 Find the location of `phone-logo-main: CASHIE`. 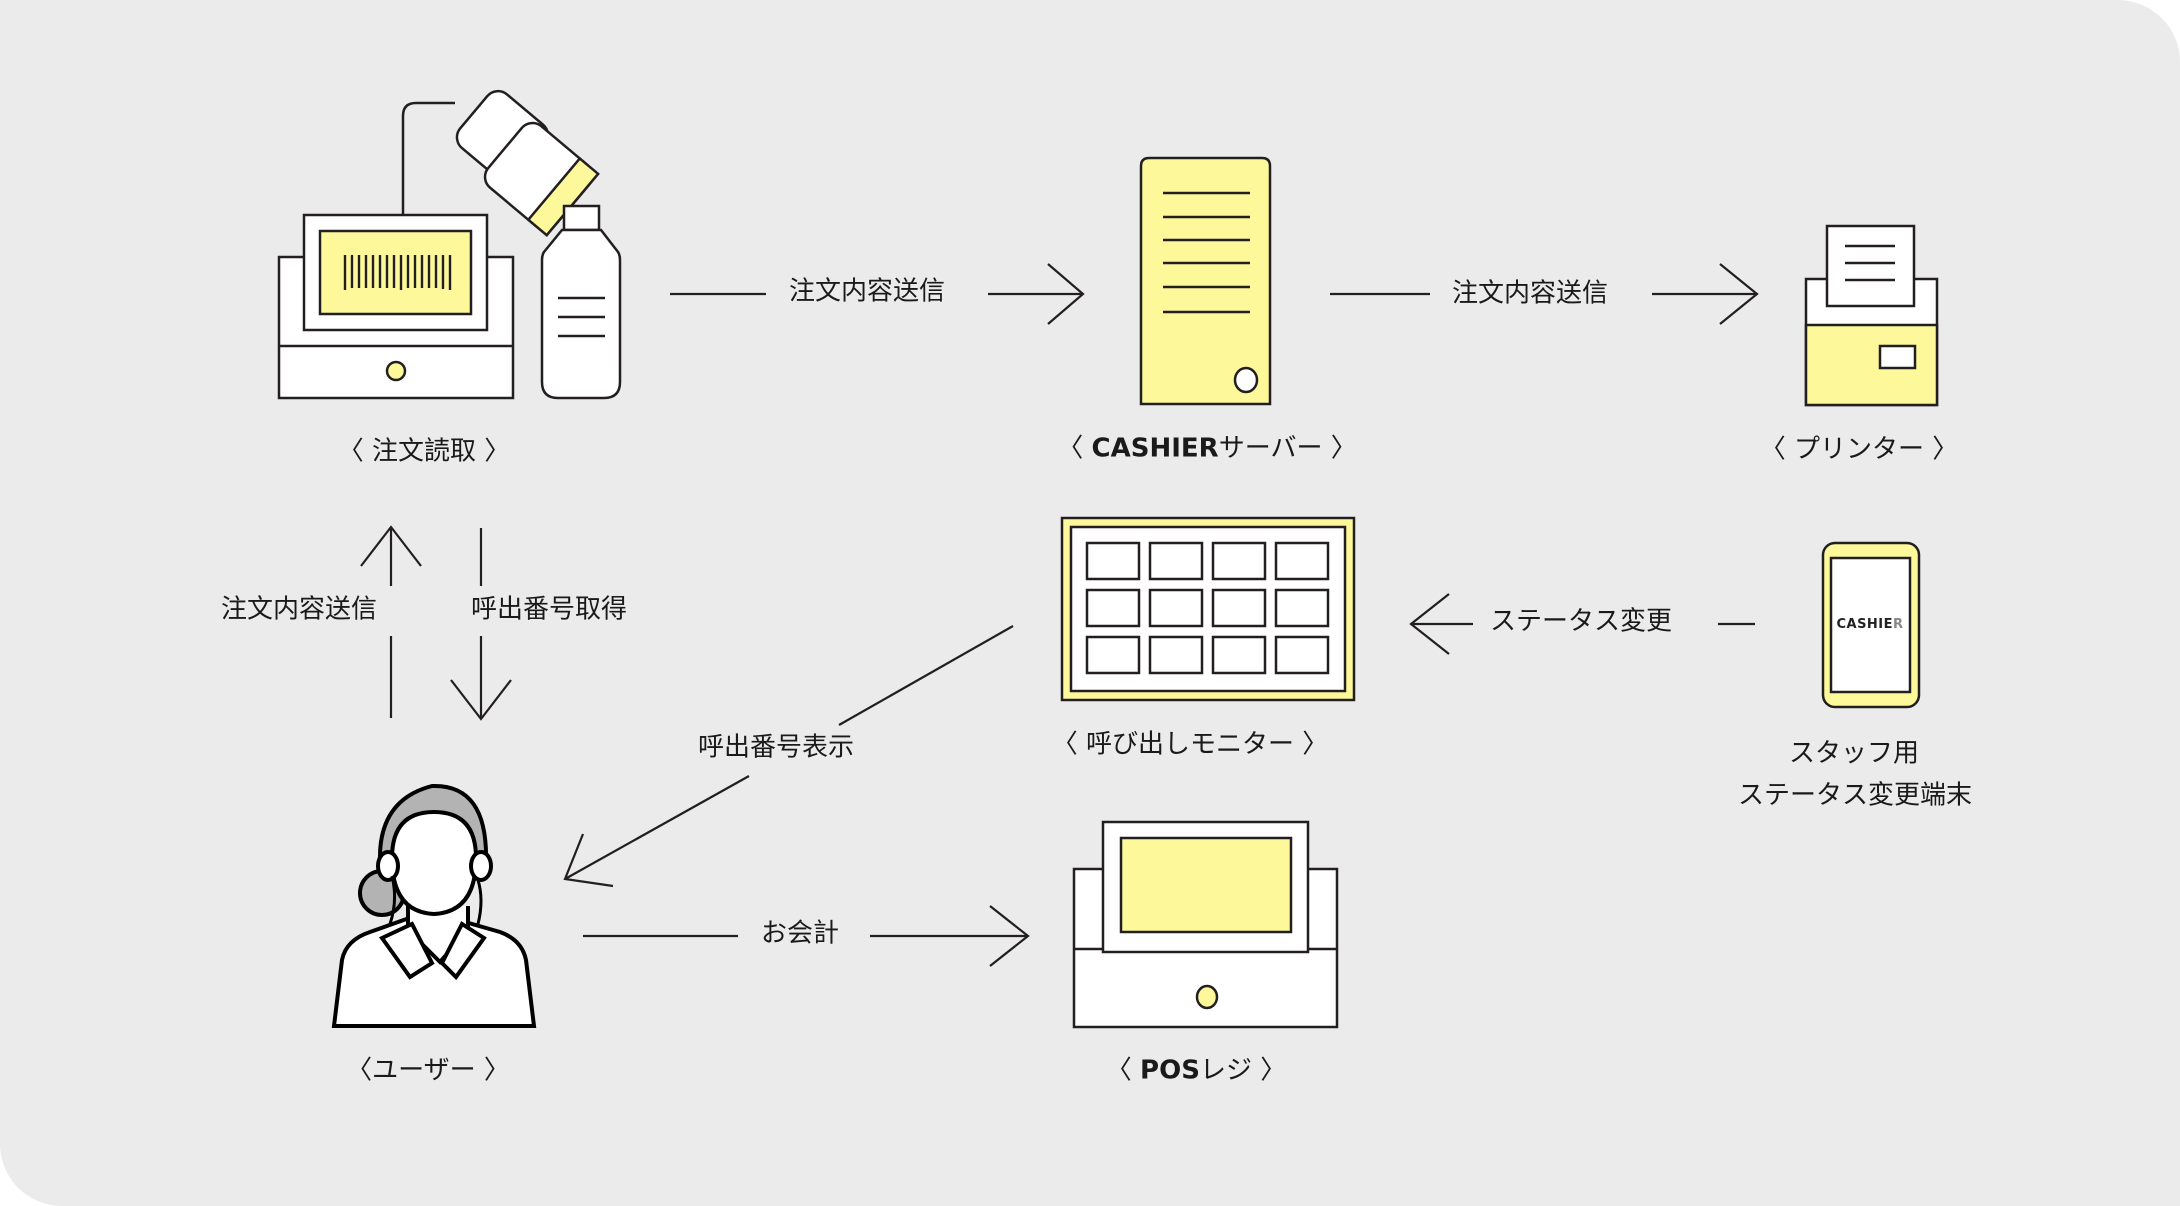

phone-logo-main: CASHIE is located at coordinates (1865, 625).